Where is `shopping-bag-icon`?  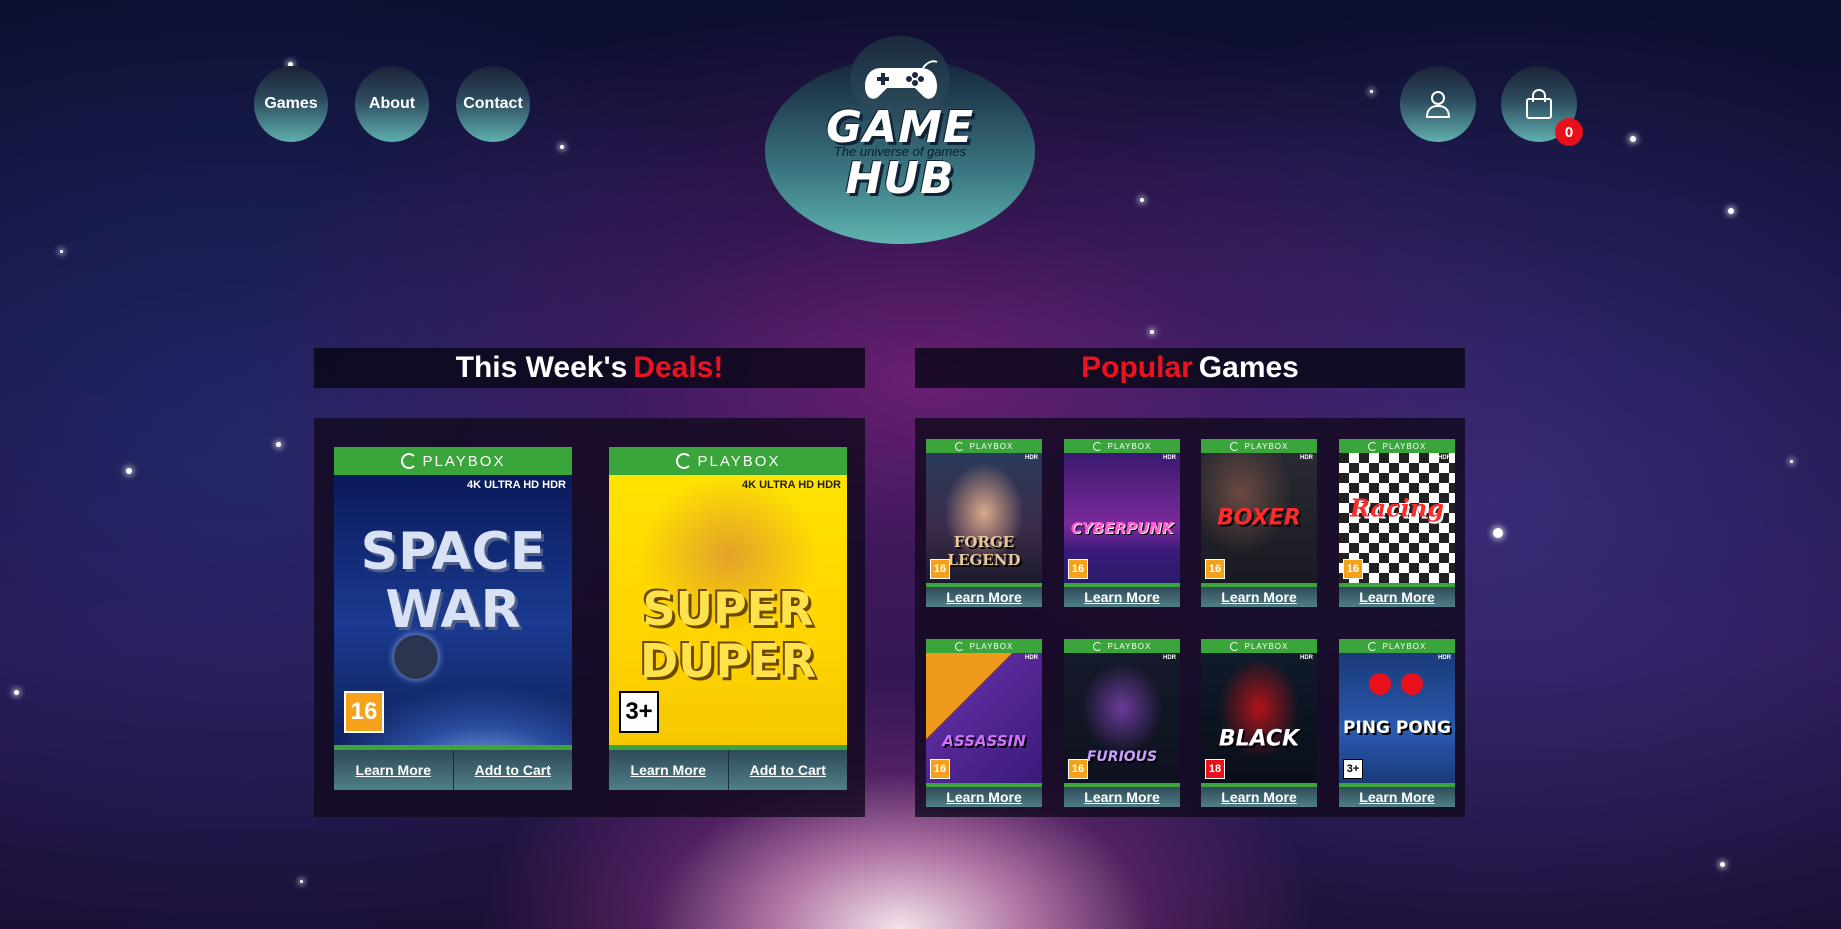
shopping-bag-icon is located at coordinates (1539, 103).